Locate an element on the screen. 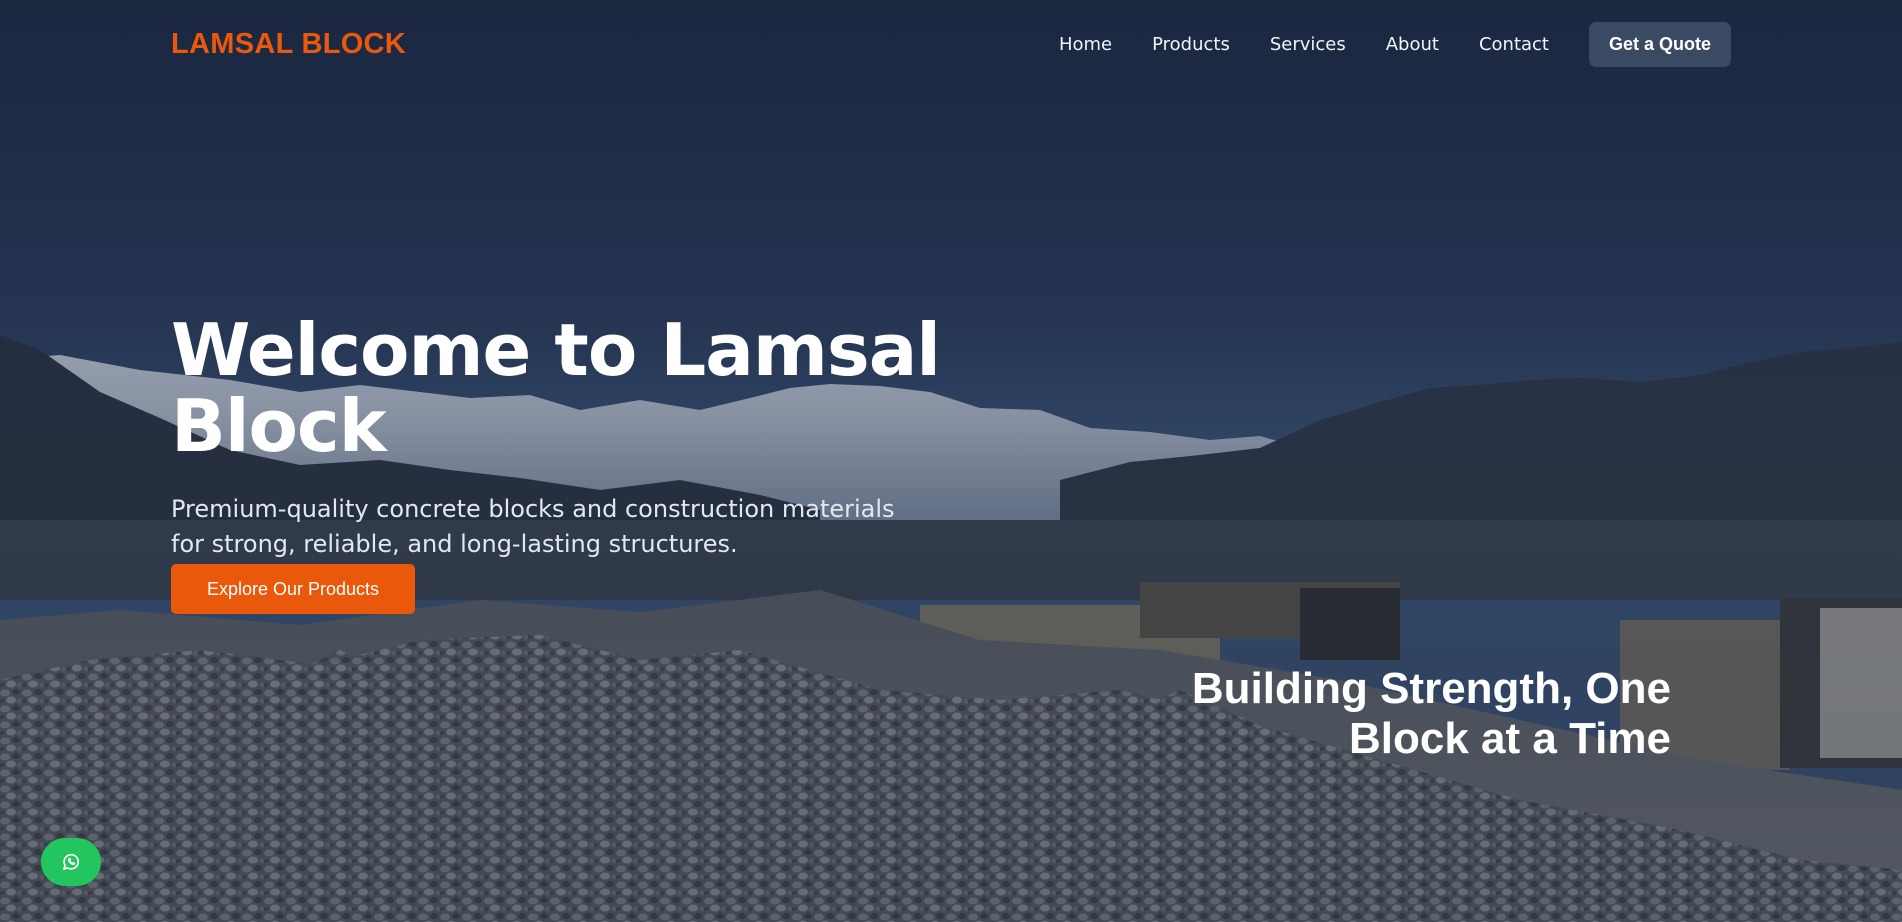  hero-tagline: Building Strength, One Block at a Time is located at coordinates (1431, 713).